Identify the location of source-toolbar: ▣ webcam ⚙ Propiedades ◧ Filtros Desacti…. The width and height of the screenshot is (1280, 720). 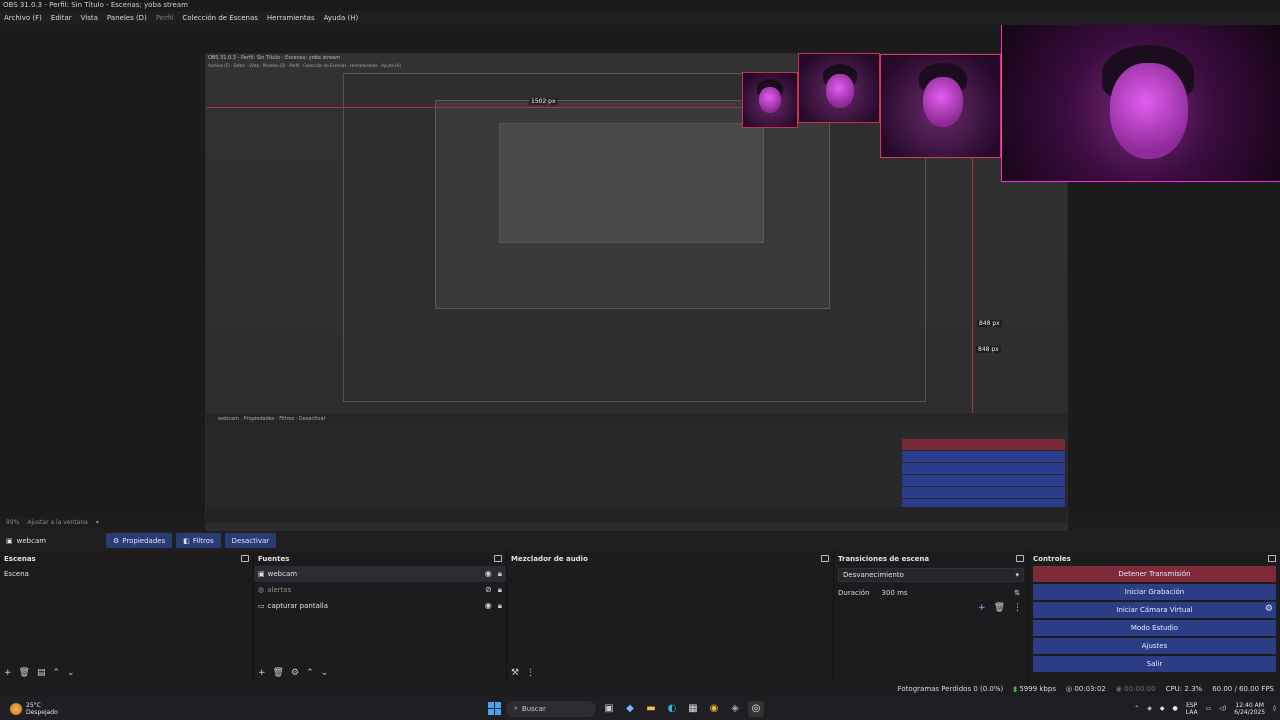
(640, 540).